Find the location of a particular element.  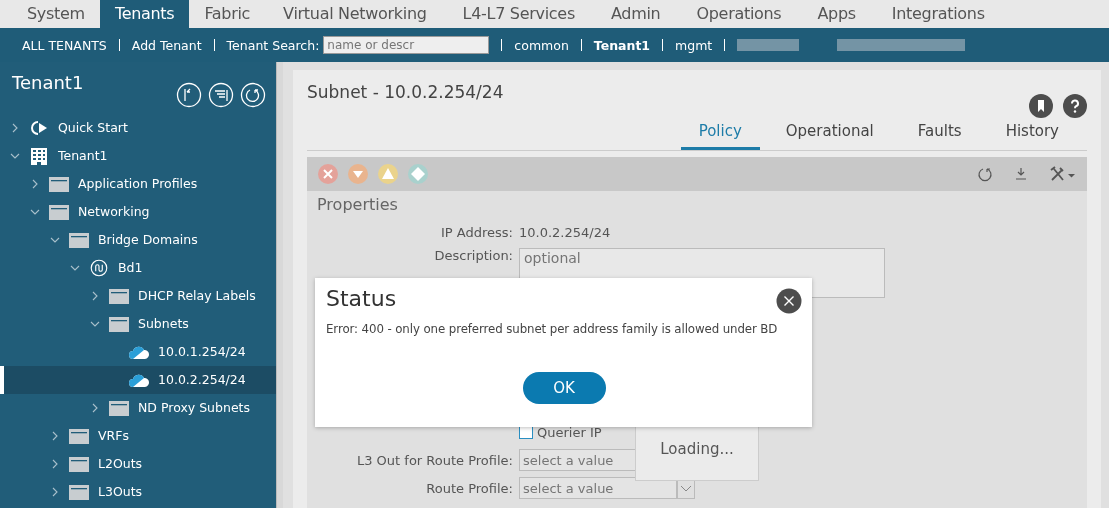

tree-item: VRFs is located at coordinates (138, 436).